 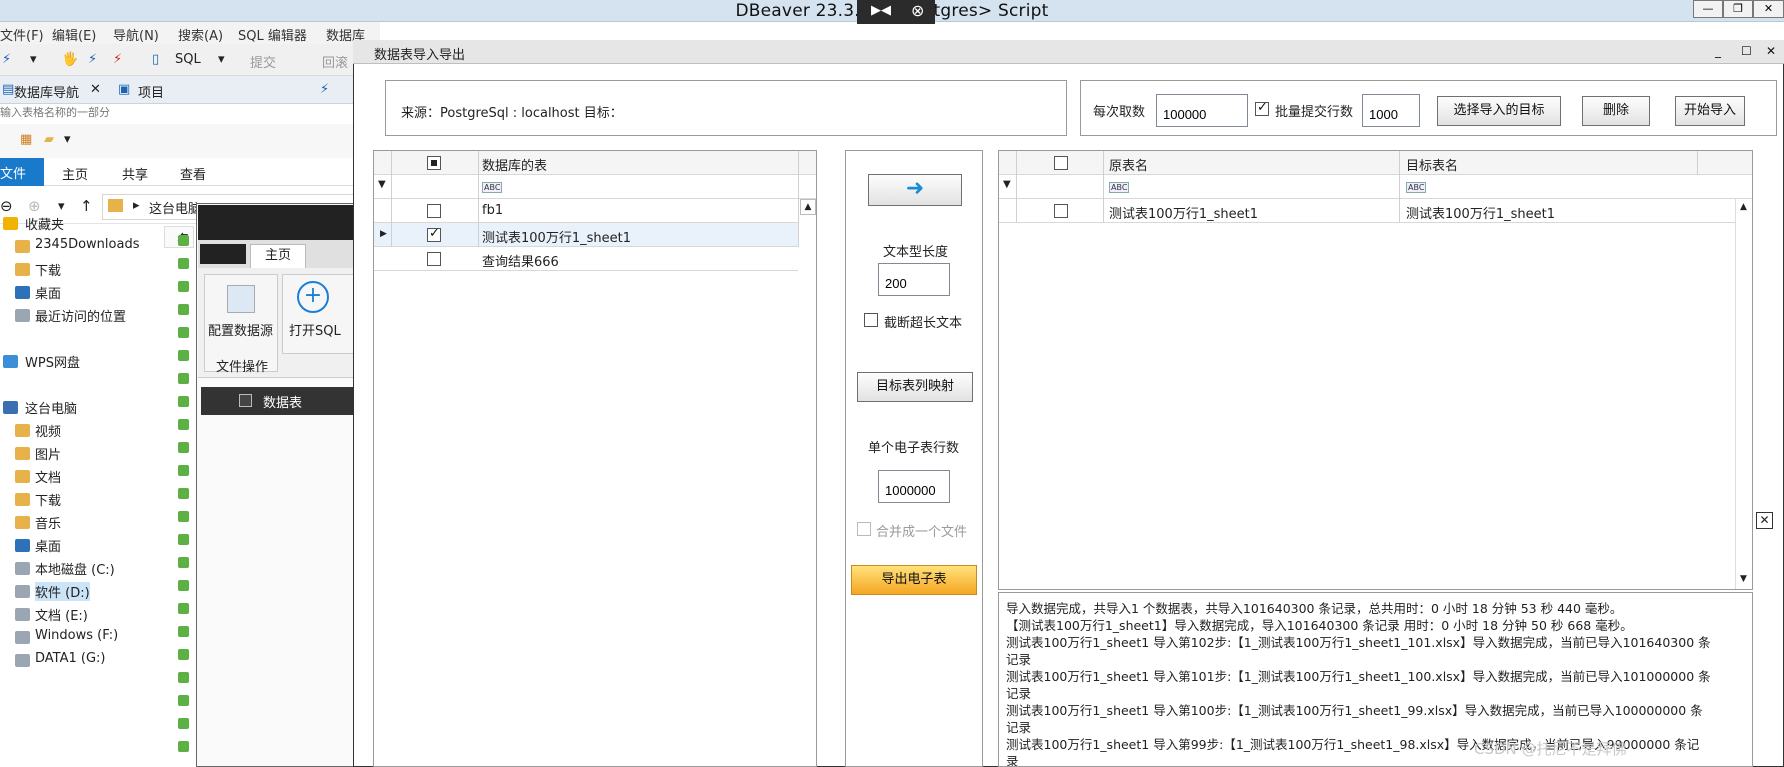 I want to click on fetch-size-input, so click(x=1202, y=110).